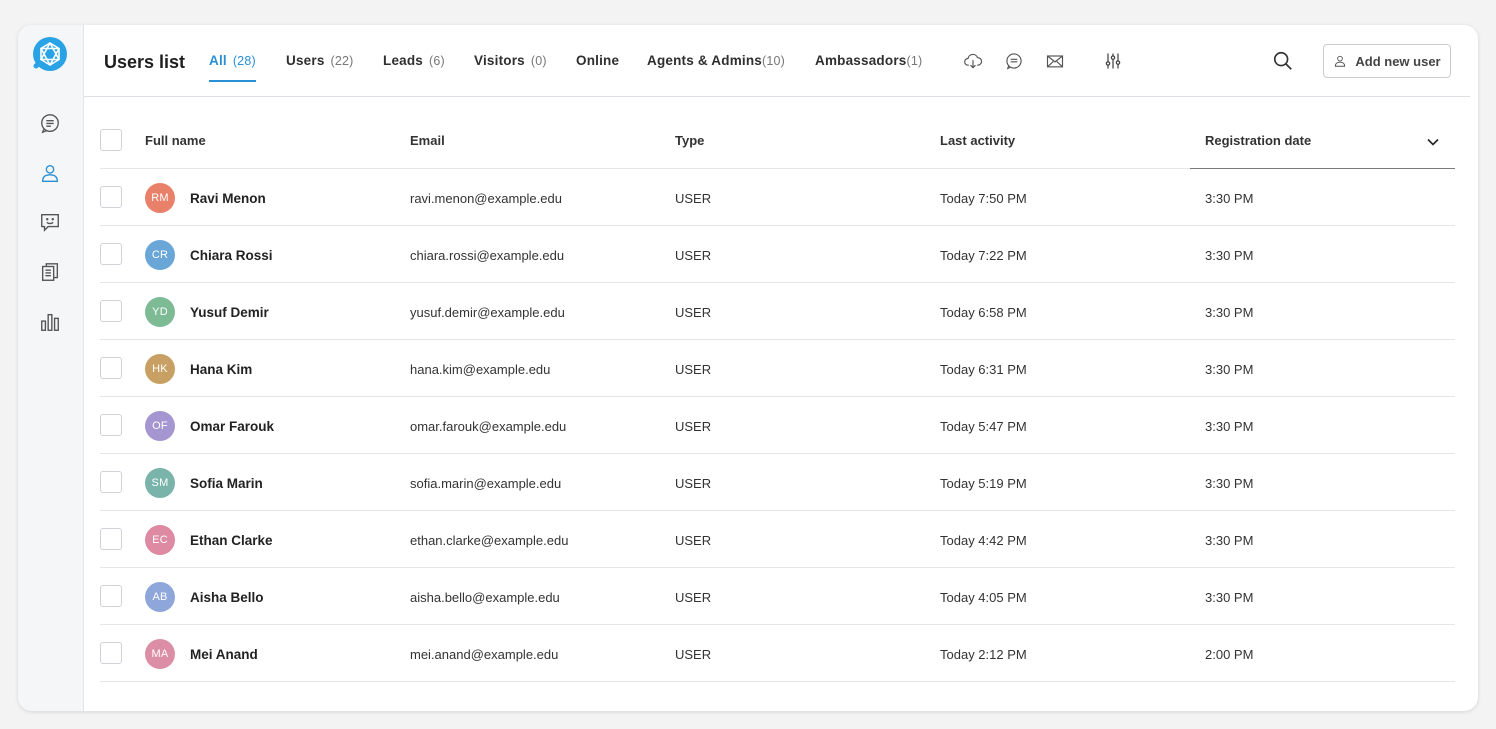 The height and width of the screenshot is (729, 1496). Describe the element at coordinates (50, 123) in the screenshot. I see `chat-icon` at that location.